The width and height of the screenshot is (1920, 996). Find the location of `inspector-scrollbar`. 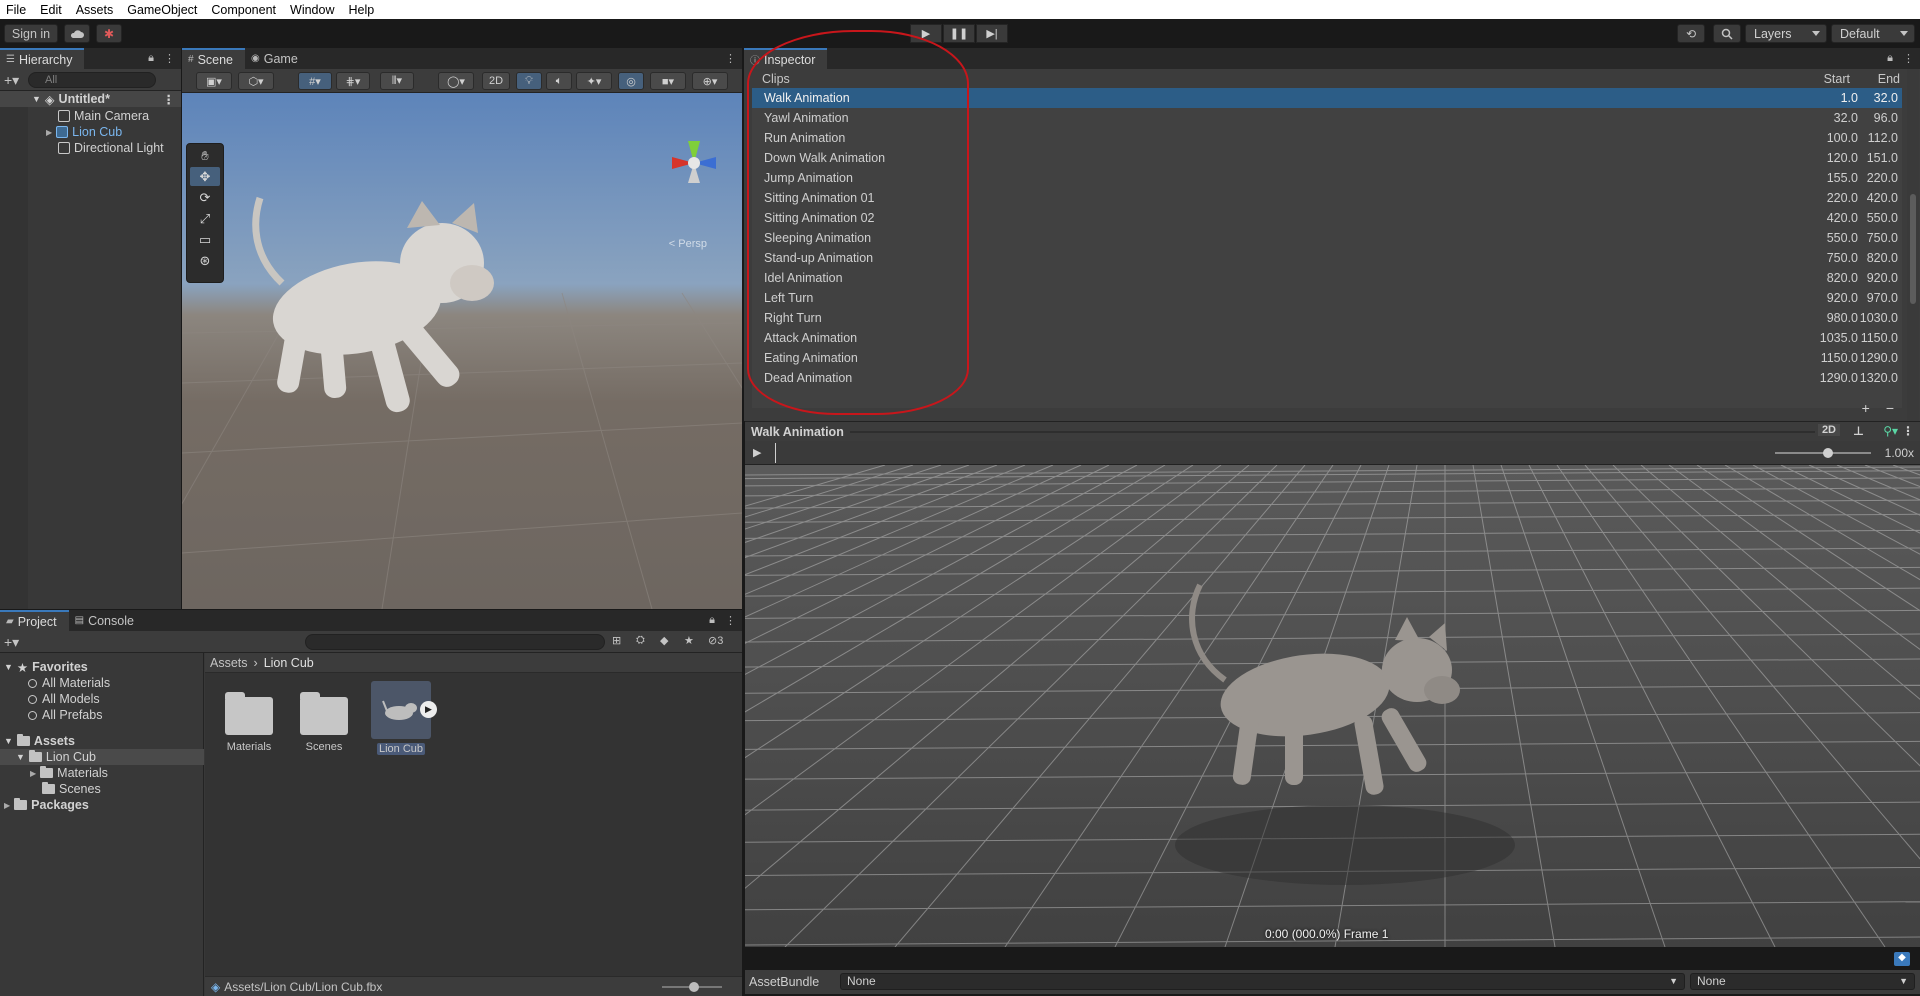

inspector-scrollbar is located at coordinates (1913, 245).